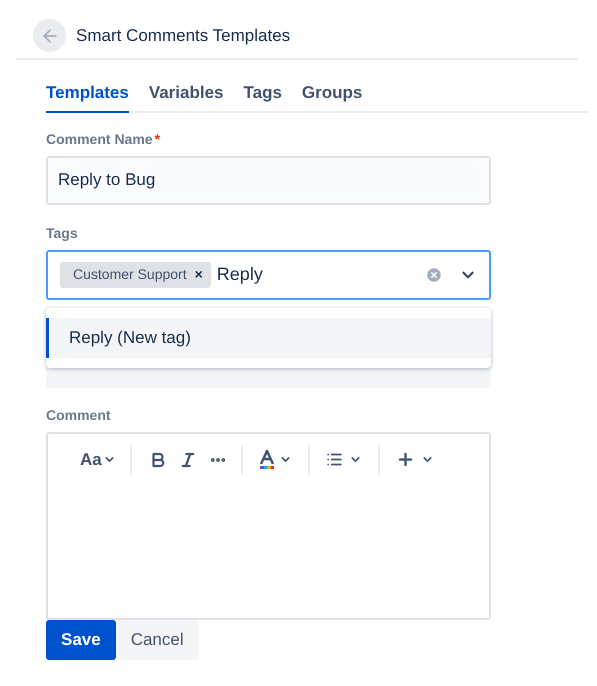  I want to click on page-title: Smart Comments Templates, so click(183, 35).